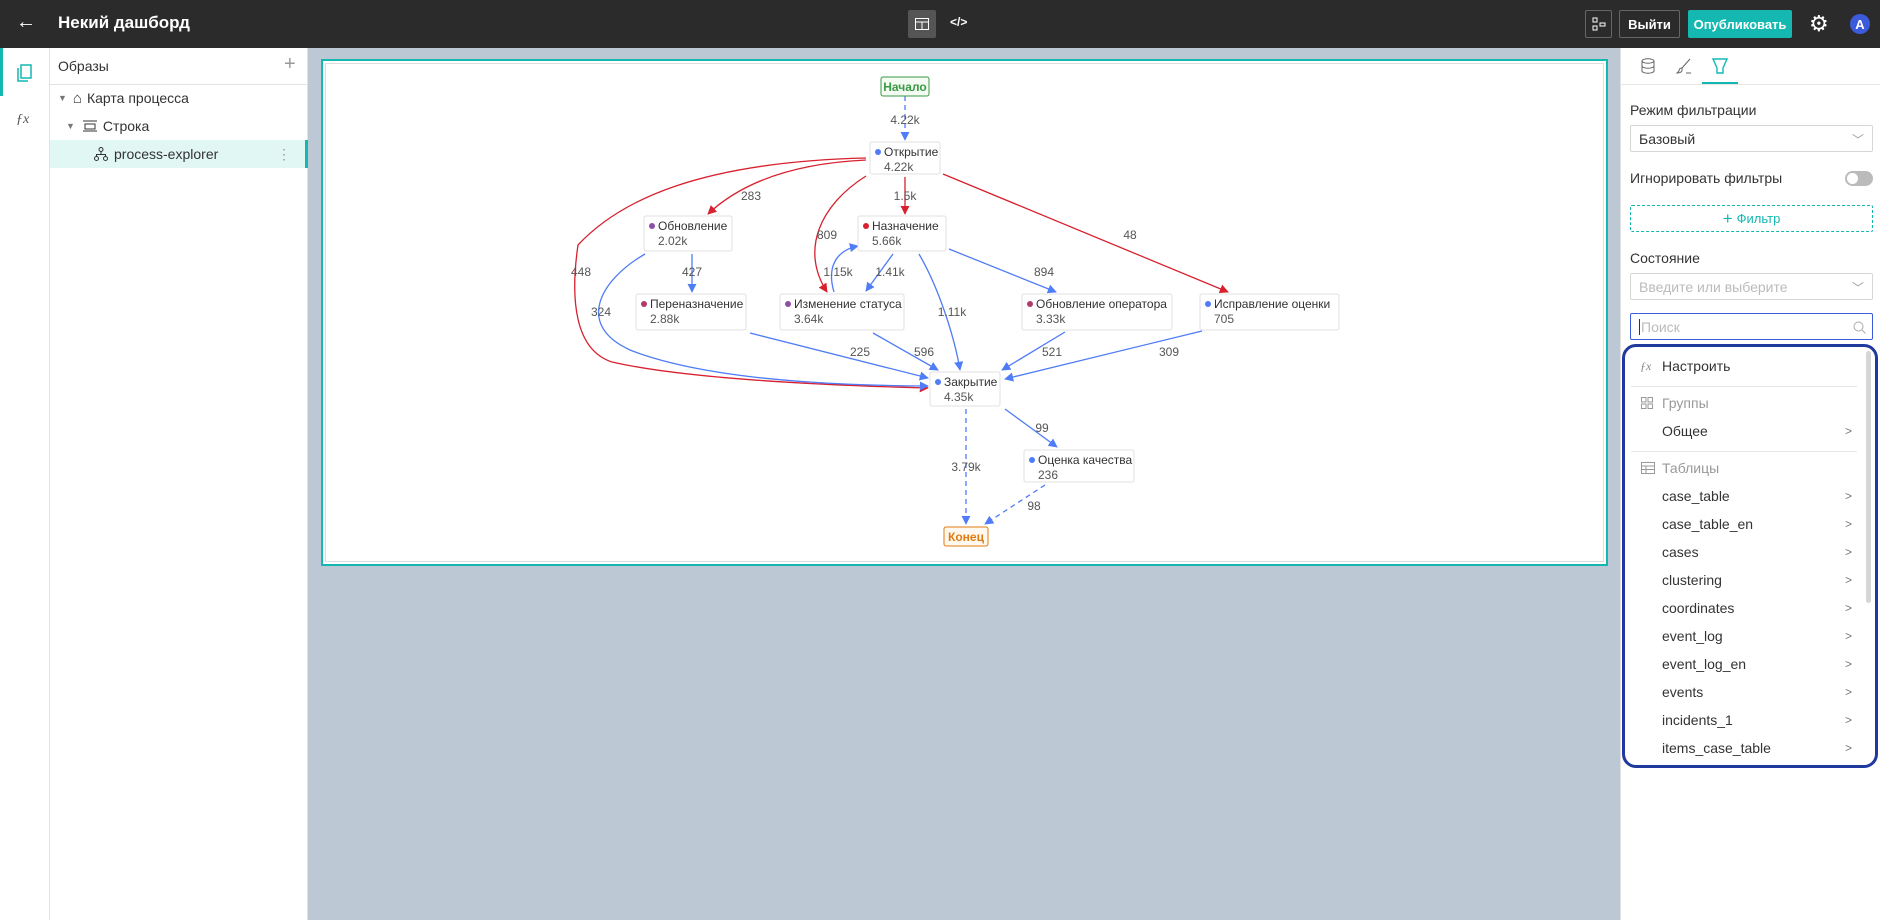 Image resolution: width=1880 pixels, height=920 pixels. I want to click on back-arrow-icon: ←, so click(26, 22).